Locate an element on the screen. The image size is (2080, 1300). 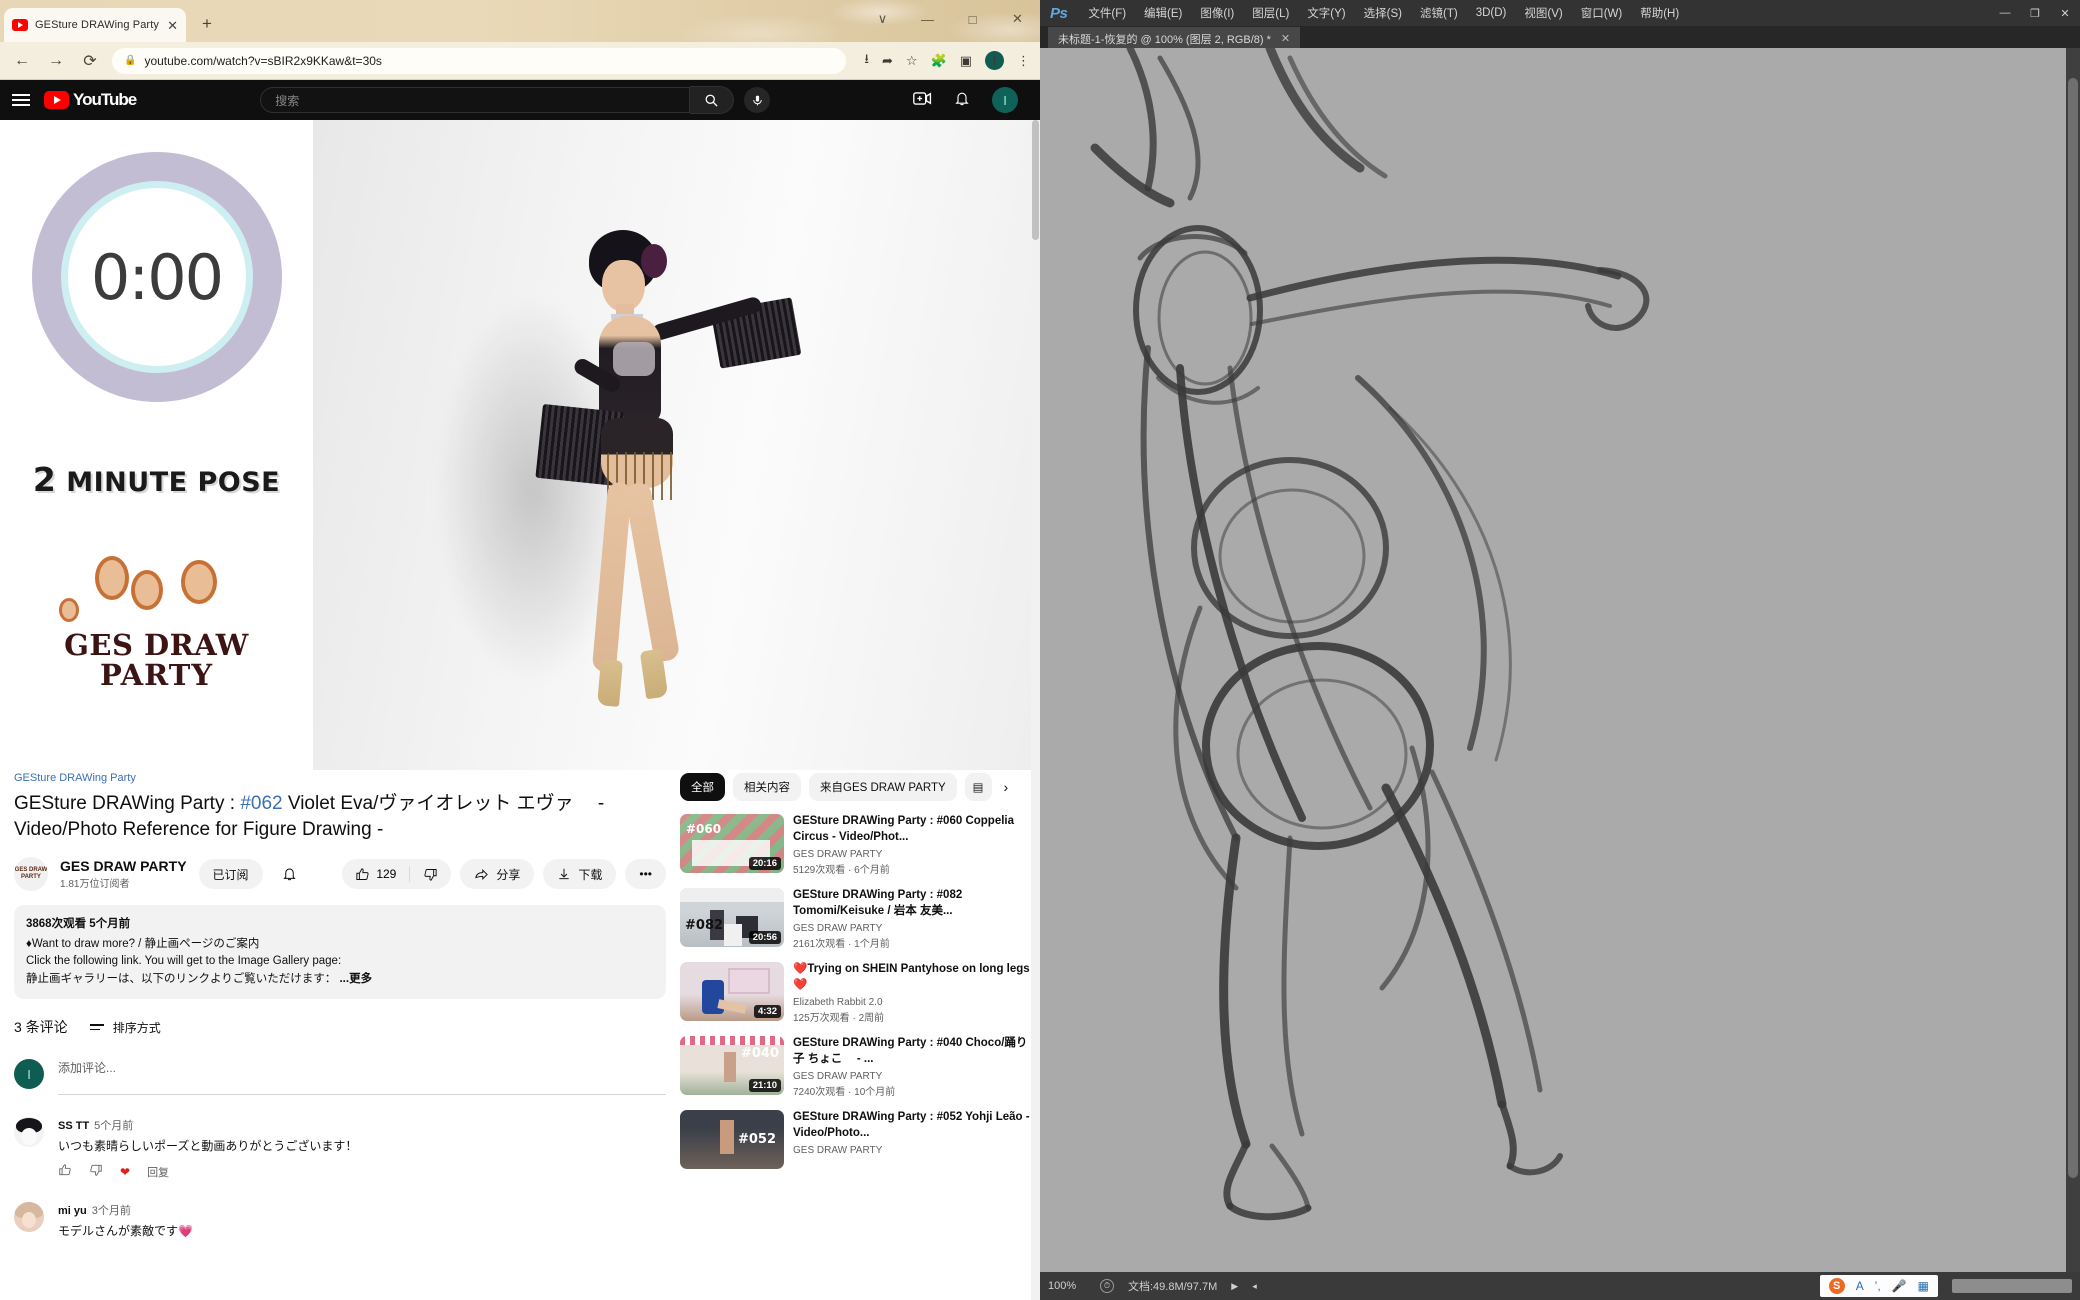
bookmark-star-icon: ☆ is located at coordinates (912, 61).